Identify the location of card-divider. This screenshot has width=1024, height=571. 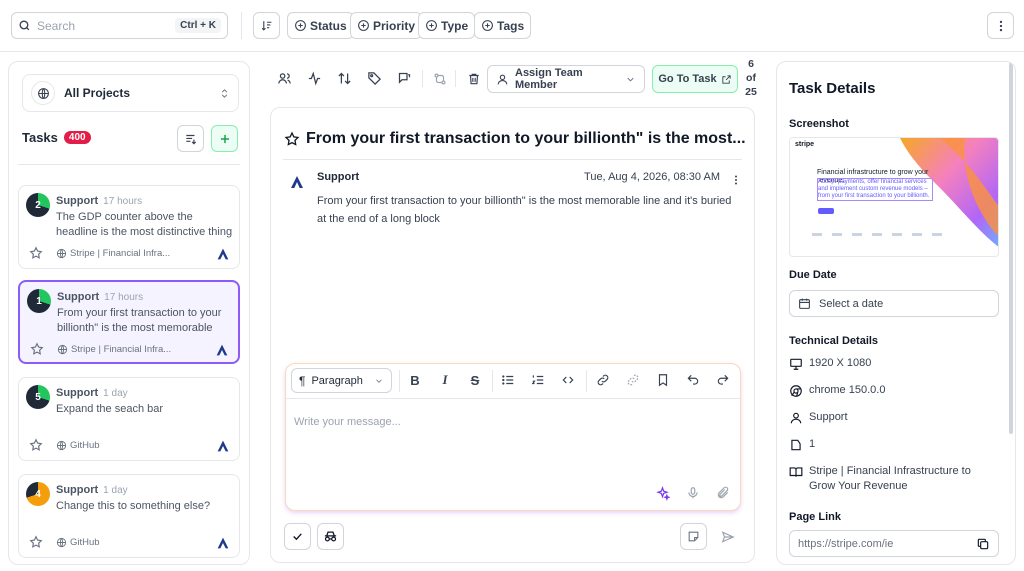
(129, 163).